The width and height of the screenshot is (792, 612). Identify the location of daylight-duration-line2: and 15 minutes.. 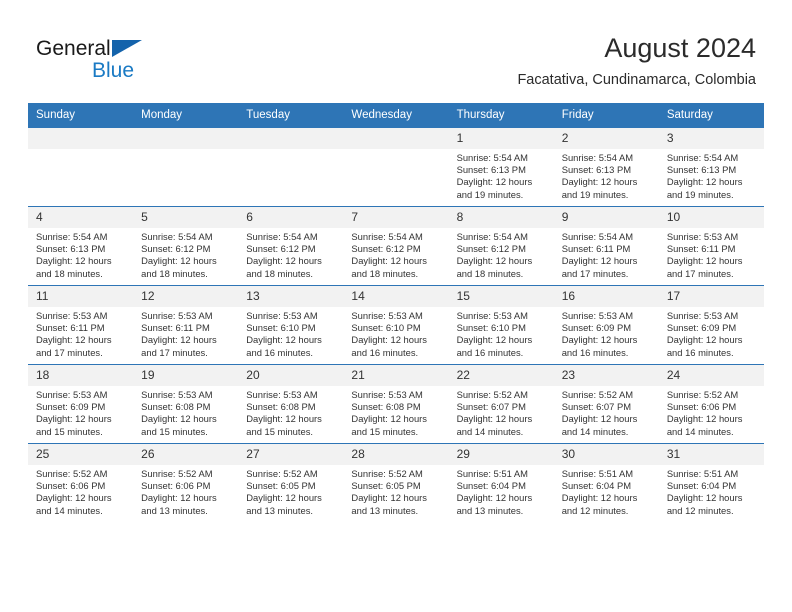
(279, 431).